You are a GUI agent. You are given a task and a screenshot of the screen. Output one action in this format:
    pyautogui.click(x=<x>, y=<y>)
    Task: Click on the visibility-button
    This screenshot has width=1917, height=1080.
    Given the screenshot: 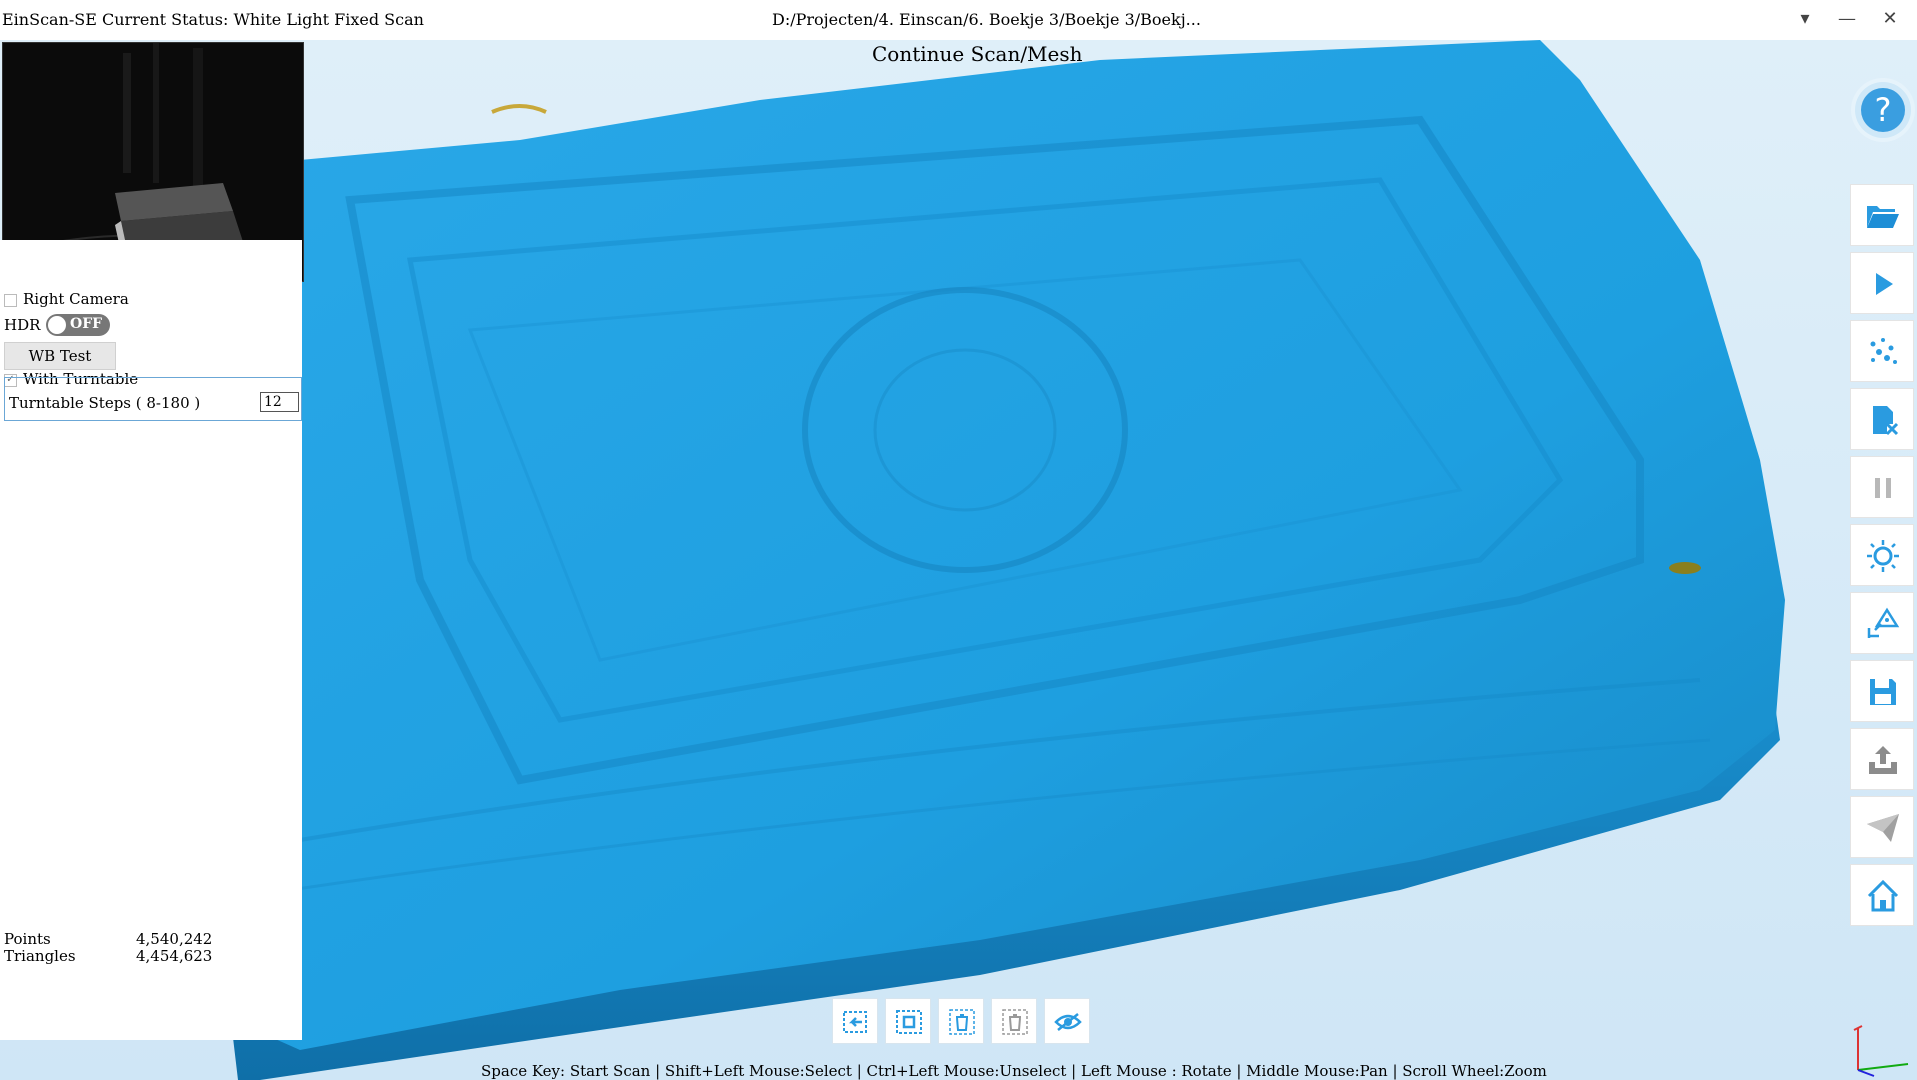 What is the action you would take?
    pyautogui.click(x=1067, y=1021)
    